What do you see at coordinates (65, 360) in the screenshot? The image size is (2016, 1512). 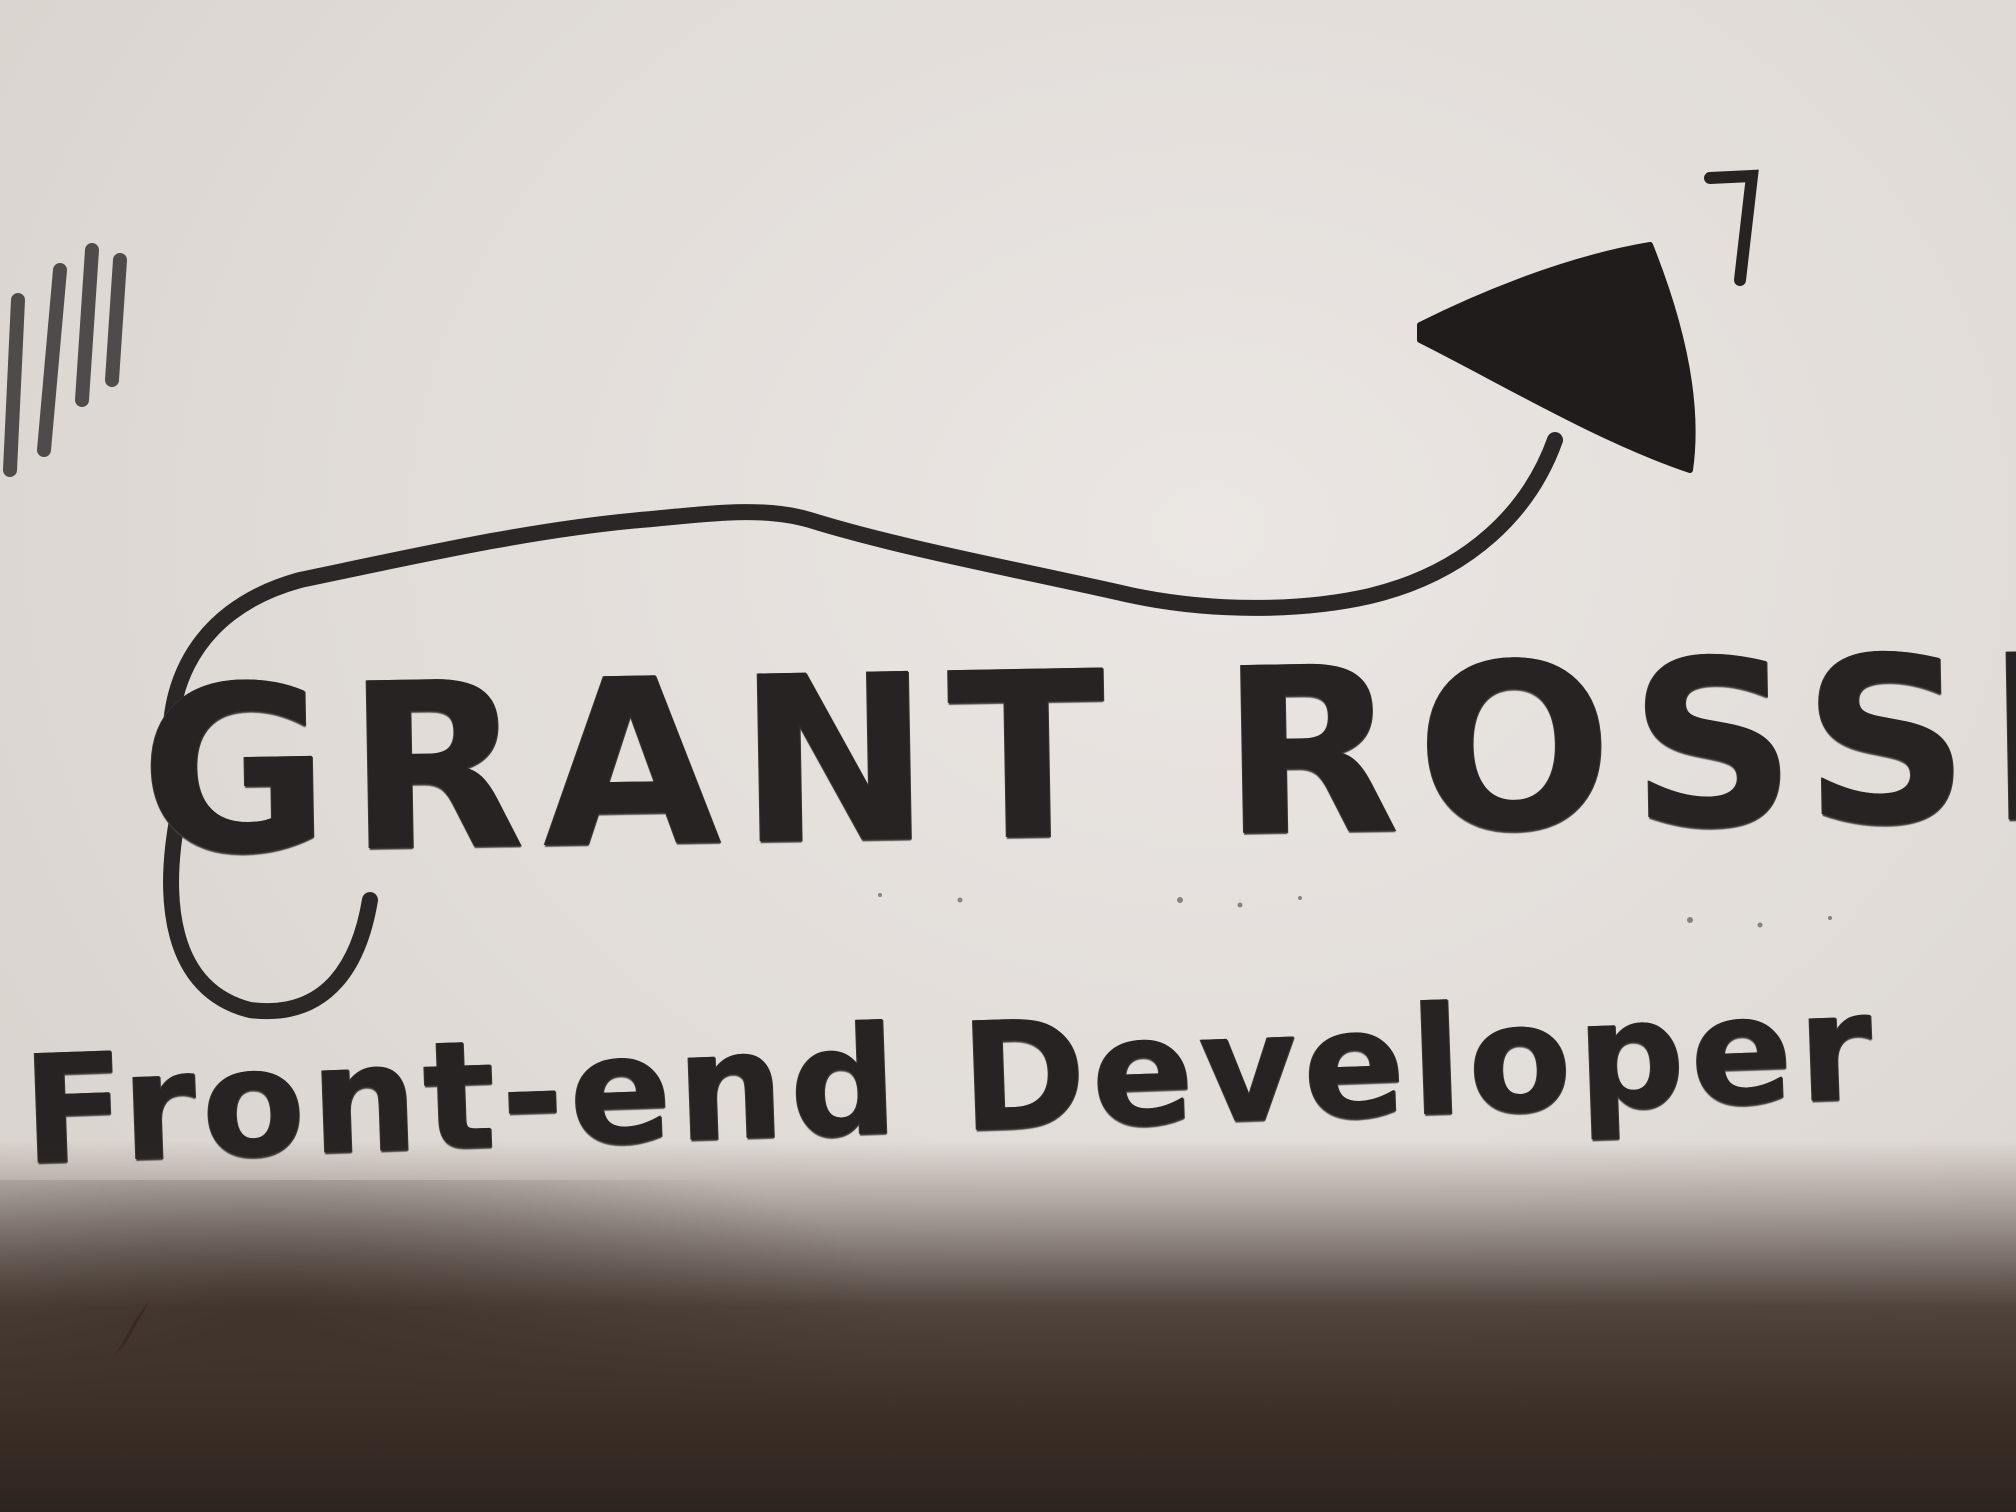 I see `stray-marks` at bounding box center [65, 360].